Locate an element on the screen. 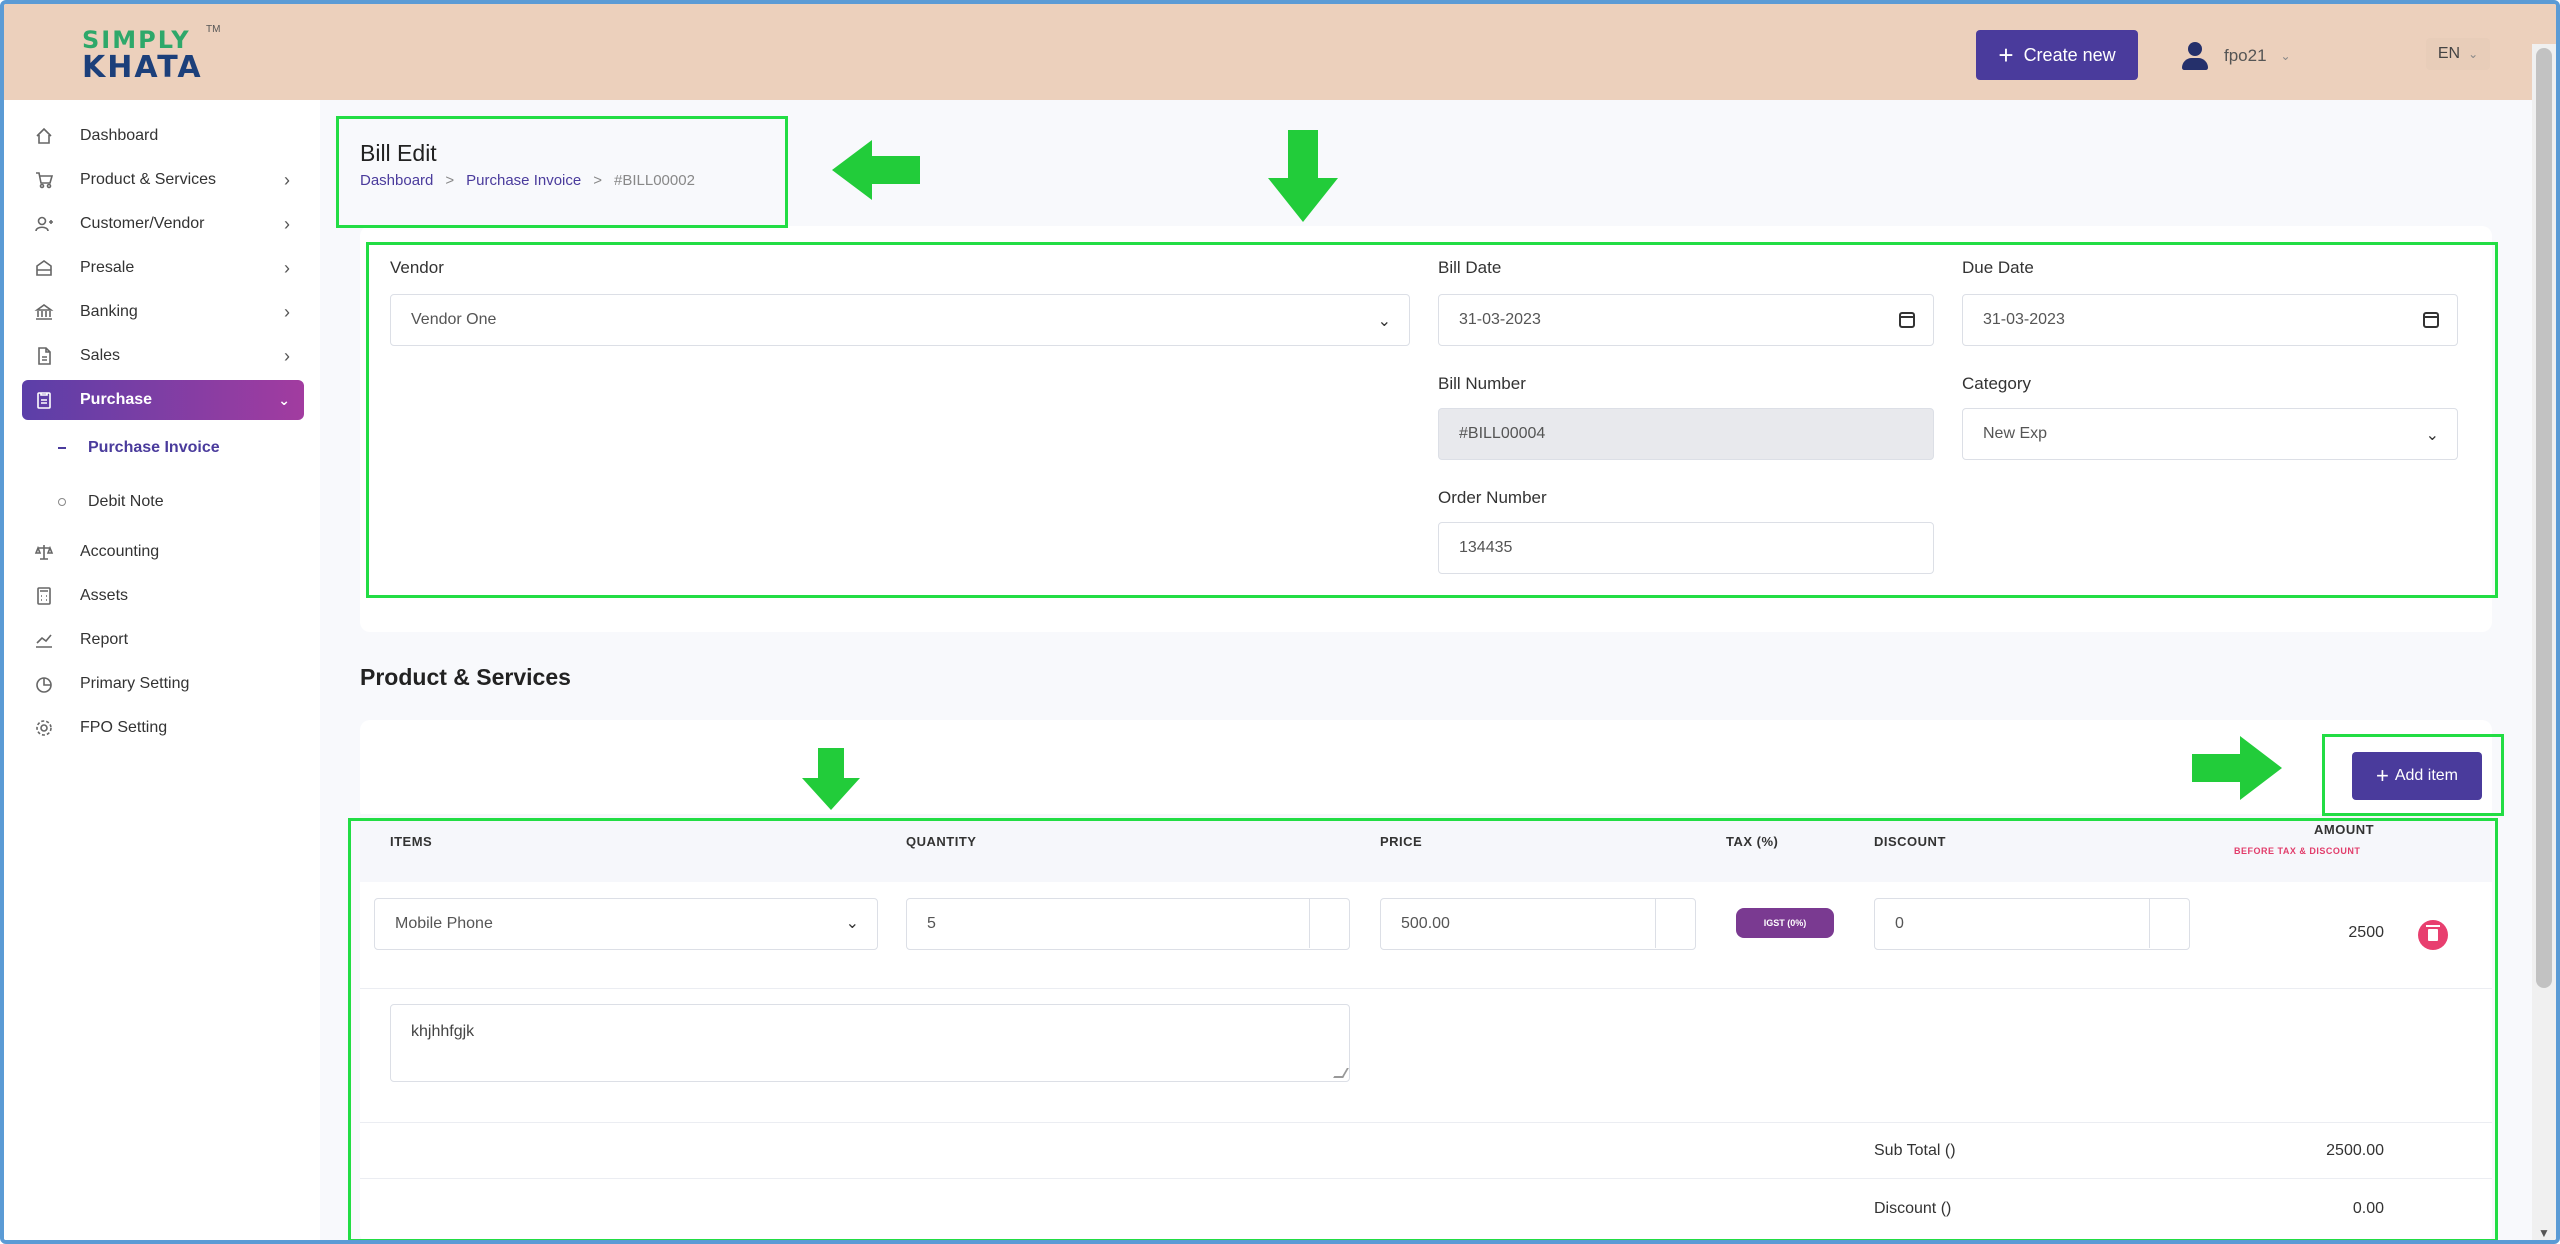  sidebar-item-banking: Banking › is located at coordinates (163, 312).